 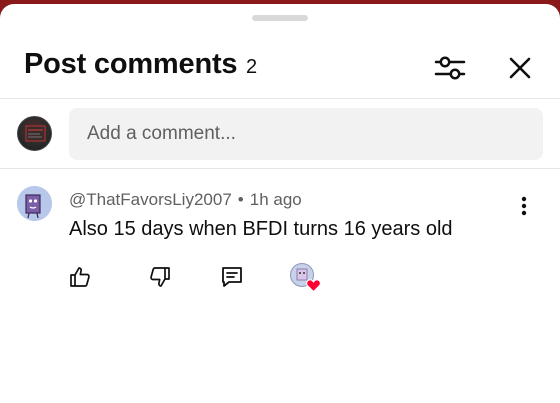 I want to click on user-avatar, so click(x=34, y=133).